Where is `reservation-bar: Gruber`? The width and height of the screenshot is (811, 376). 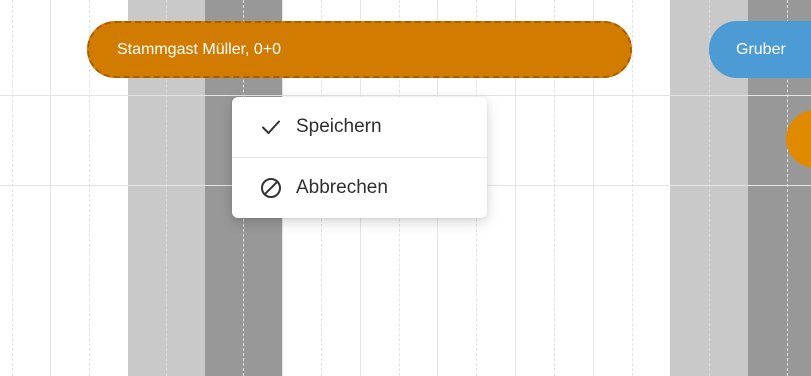
reservation-bar: Gruber is located at coordinates (760, 49).